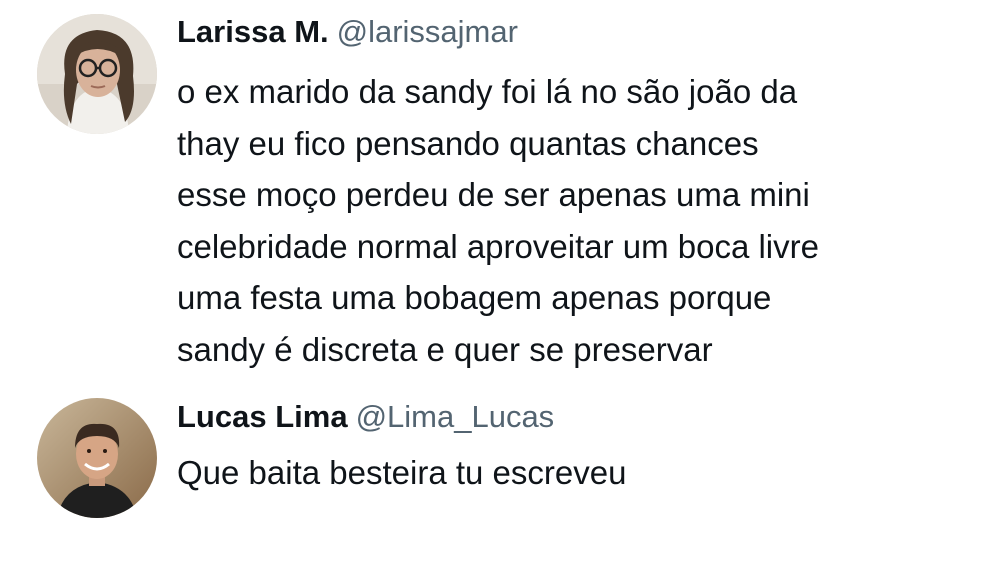 This screenshot has height=562, width=1000. What do you see at coordinates (427, 31) in the screenshot?
I see `author-handle: @larissajmar` at bounding box center [427, 31].